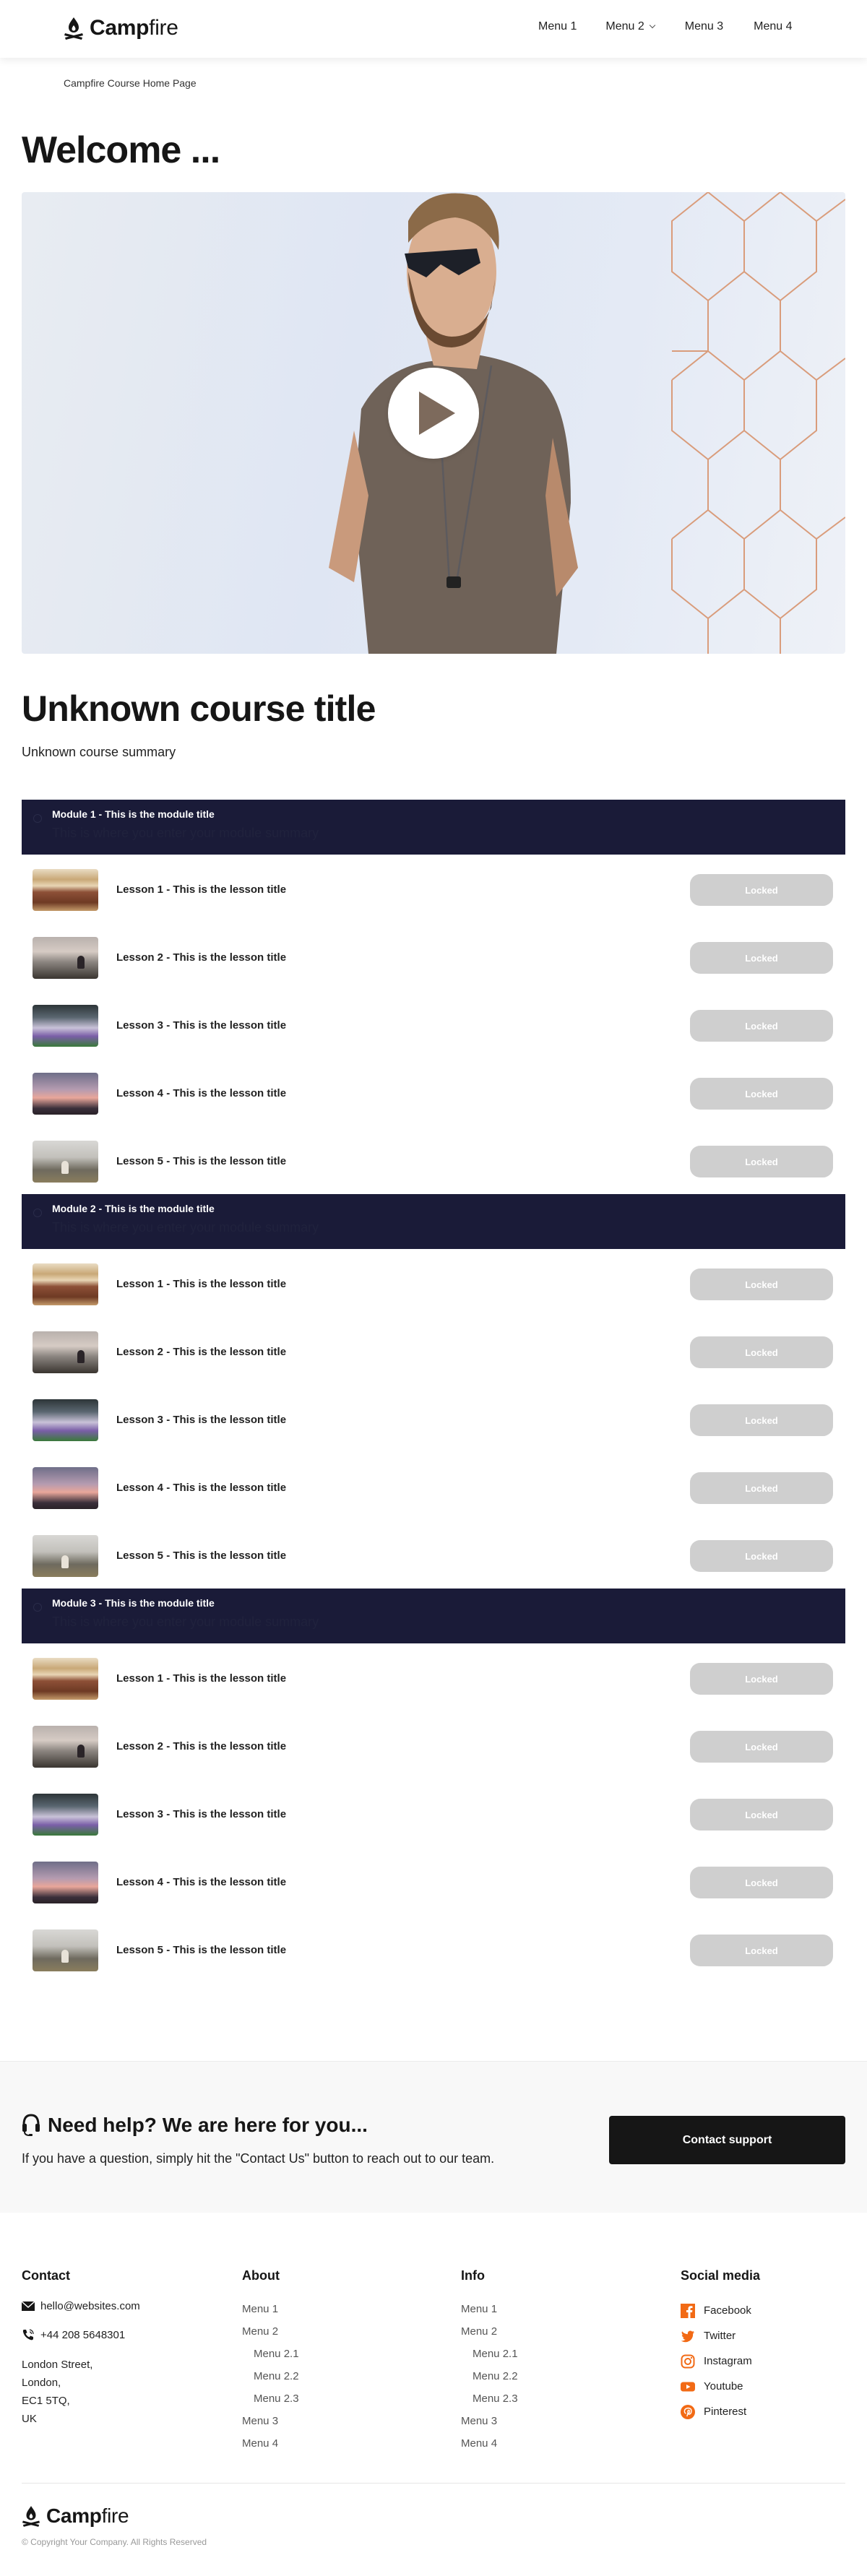 This screenshot has width=867, height=2576. I want to click on social-link-facebook: Facebook, so click(720, 2310).